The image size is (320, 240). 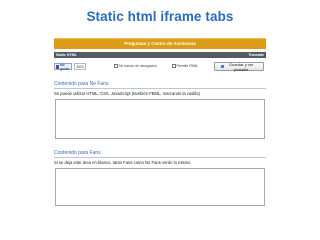 I want to click on allow-fbml-checkbox: Permitir FBML, so click(x=185, y=66).